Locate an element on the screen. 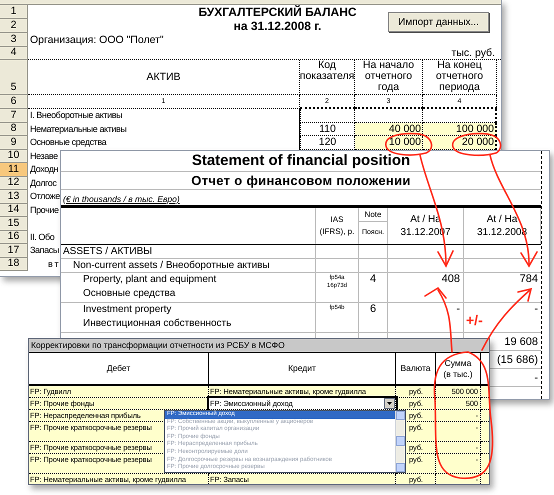 The height and width of the screenshot is (495, 554). row-label: Инвестиционная собственность is located at coordinates (157, 324).